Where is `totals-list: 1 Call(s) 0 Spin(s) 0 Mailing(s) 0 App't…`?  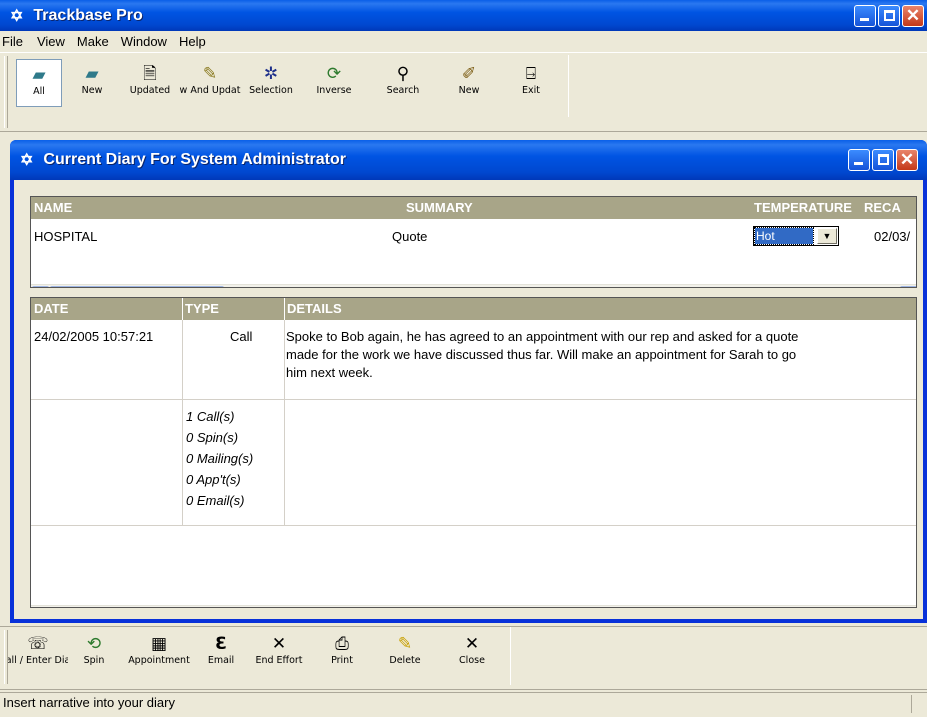 totals-list: 1 Call(s) 0 Spin(s) 0 Mailing(s) 0 App't… is located at coordinates (219, 458).